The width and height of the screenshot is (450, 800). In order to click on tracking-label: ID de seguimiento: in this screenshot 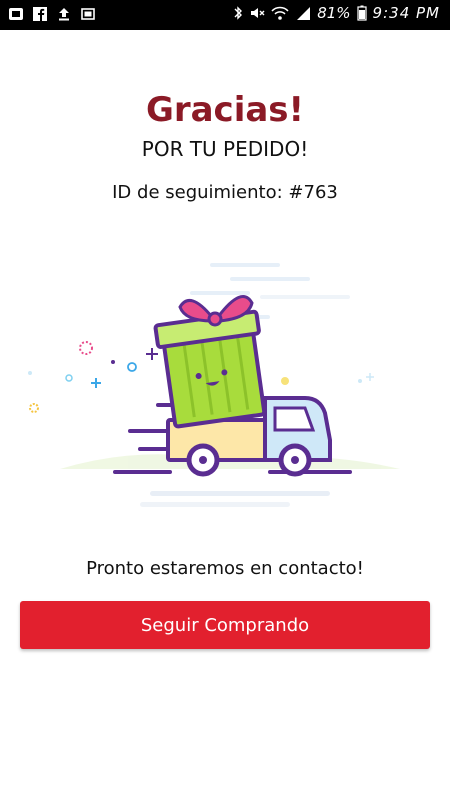, I will do `click(200, 192)`.